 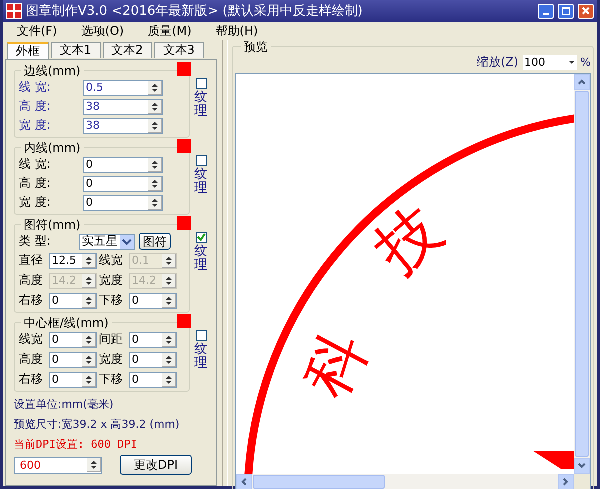 I want to click on minimize-button, so click(x=546, y=11).